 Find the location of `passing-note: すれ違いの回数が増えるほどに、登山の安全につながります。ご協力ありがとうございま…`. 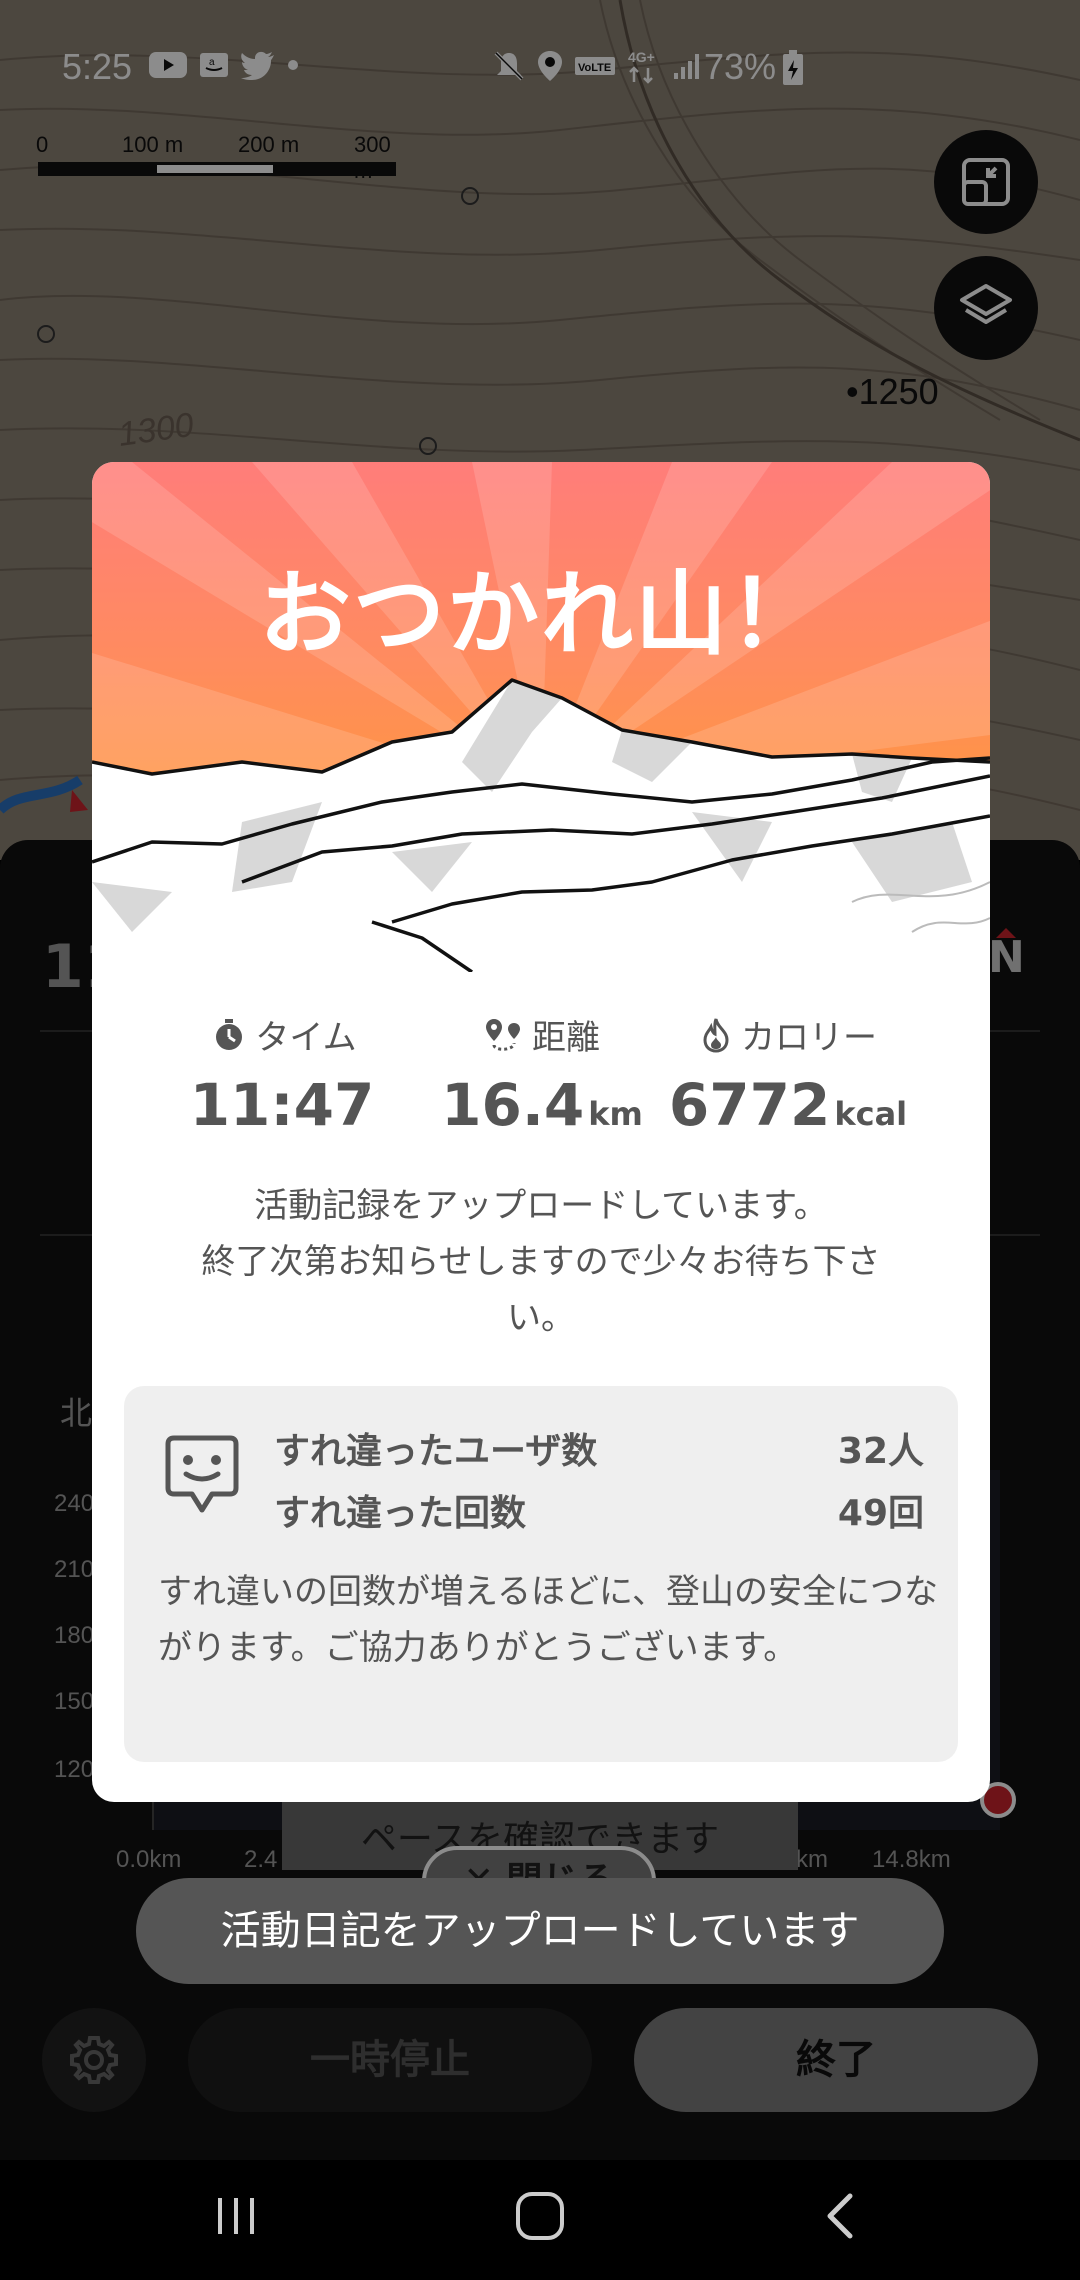

passing-note: すれ違いの回数が増えるほどに、登山の安全につながります。ご協力ありがとうございま… is located at coordinates (548, 1620).